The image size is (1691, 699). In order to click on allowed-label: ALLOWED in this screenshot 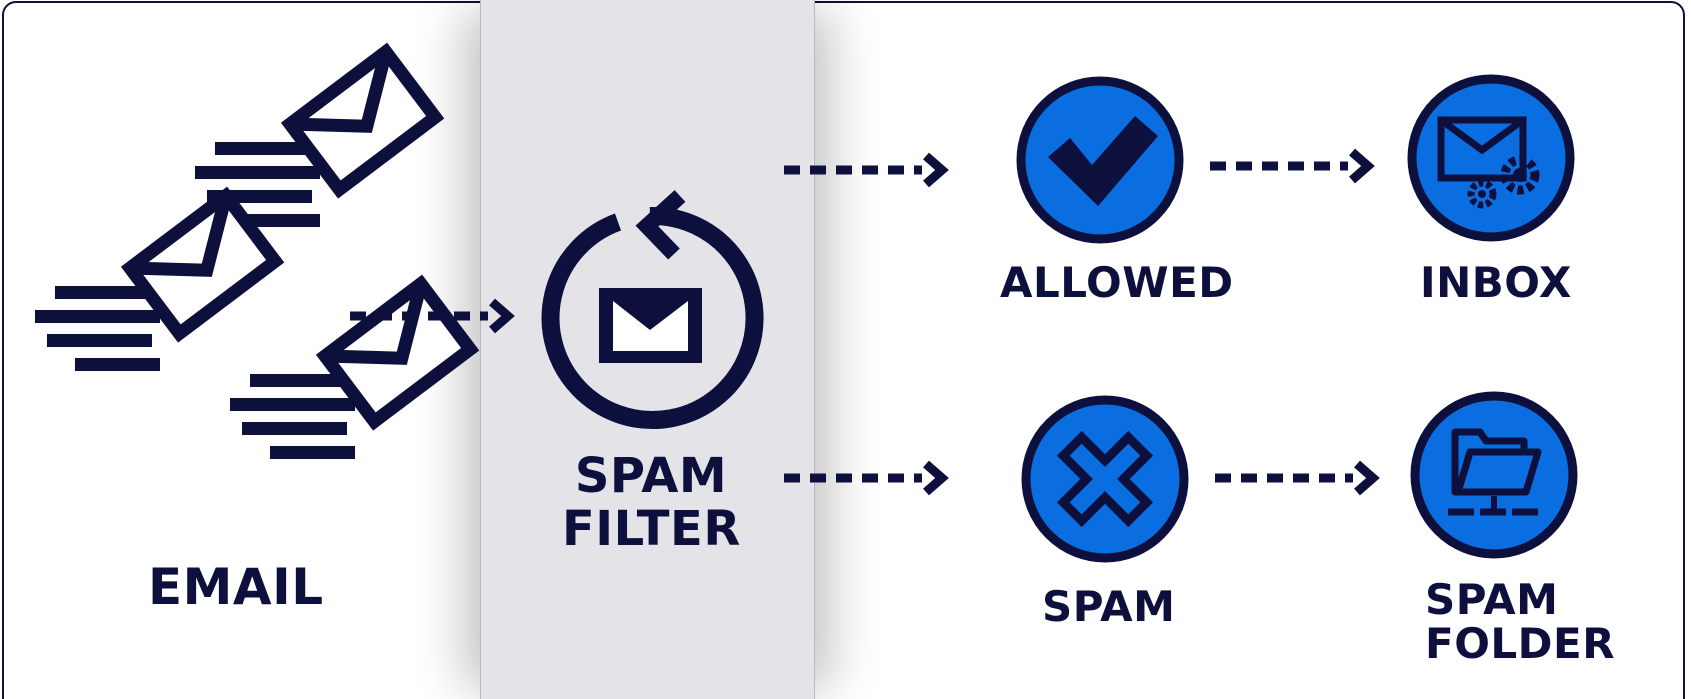, I will do `click(1117, 282)`.